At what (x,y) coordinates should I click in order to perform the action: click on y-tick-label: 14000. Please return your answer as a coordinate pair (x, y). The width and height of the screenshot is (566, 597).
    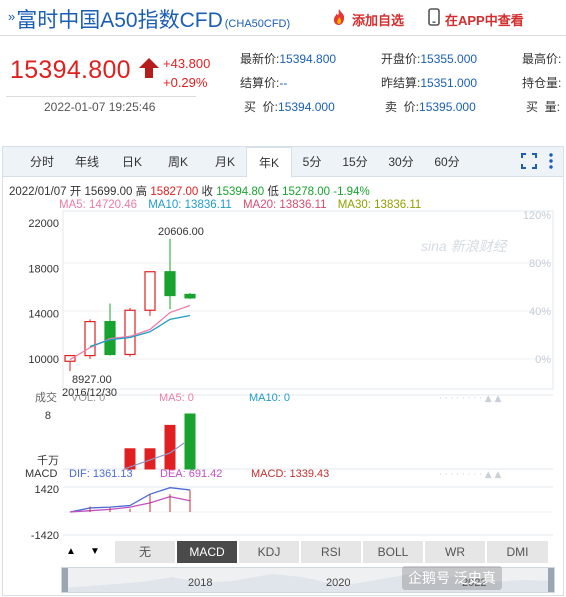
    Looking at the image, I should click on (43, 315).